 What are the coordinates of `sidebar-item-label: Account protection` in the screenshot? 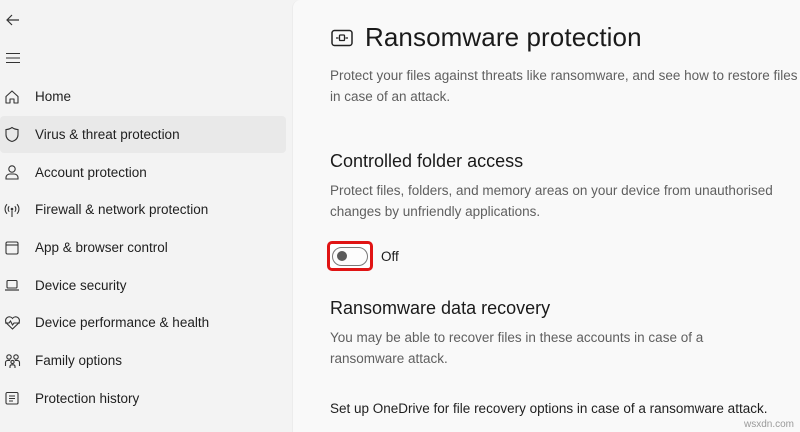 It's located at (91, 172).